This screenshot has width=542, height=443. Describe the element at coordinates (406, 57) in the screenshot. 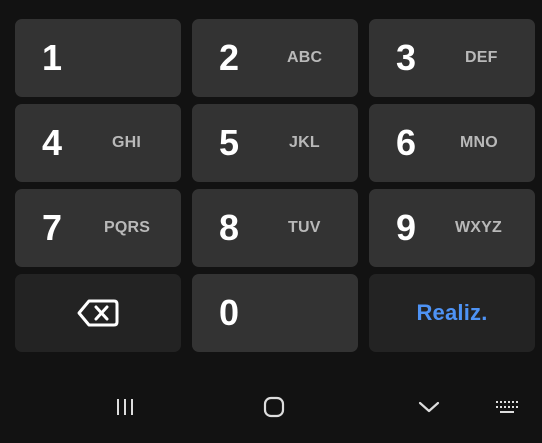

I see `key-digit: 3` at that location.